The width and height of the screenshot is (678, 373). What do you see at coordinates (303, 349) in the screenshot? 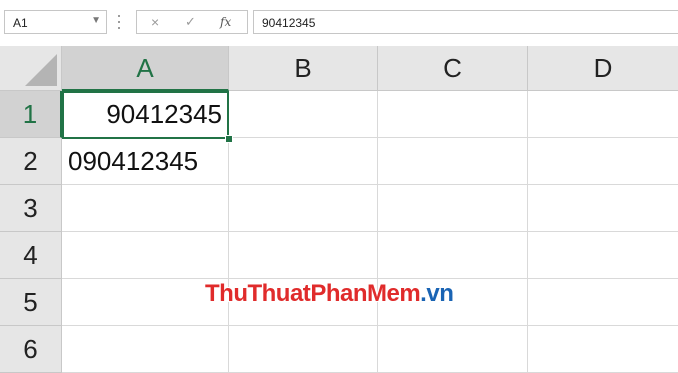
I see `cell-b6` at bounding box center [303, 349].